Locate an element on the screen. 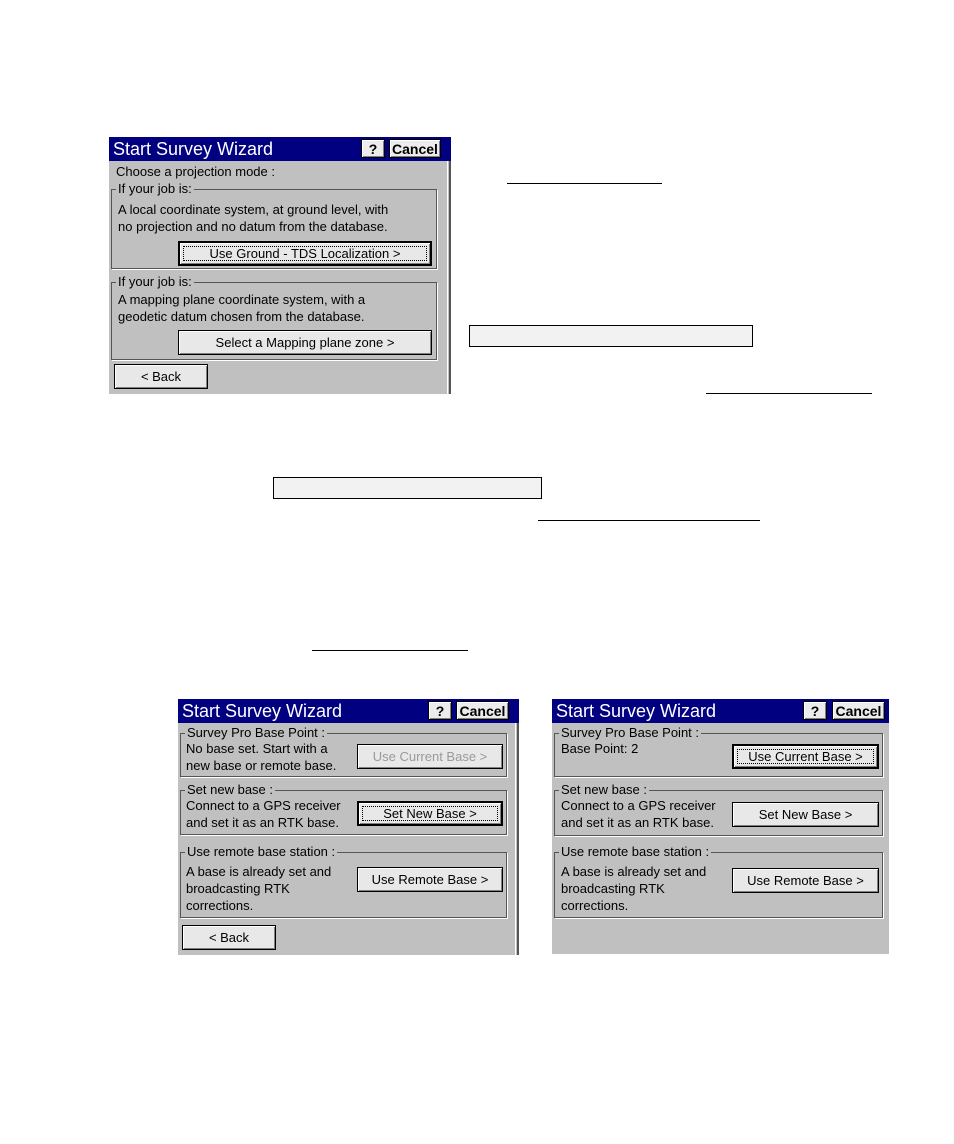 This screenshot has height=1144, width=954. prompt-text: Choose a projection mode : is located at coordinates (195, 171).